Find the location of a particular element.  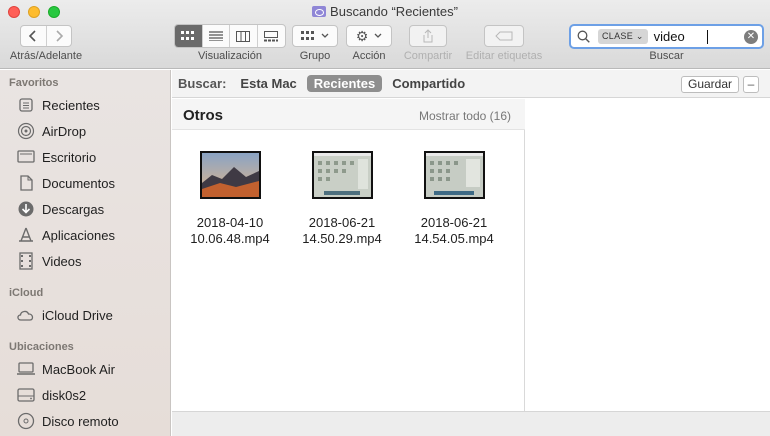

back-button is located at coordinates (33, 36).